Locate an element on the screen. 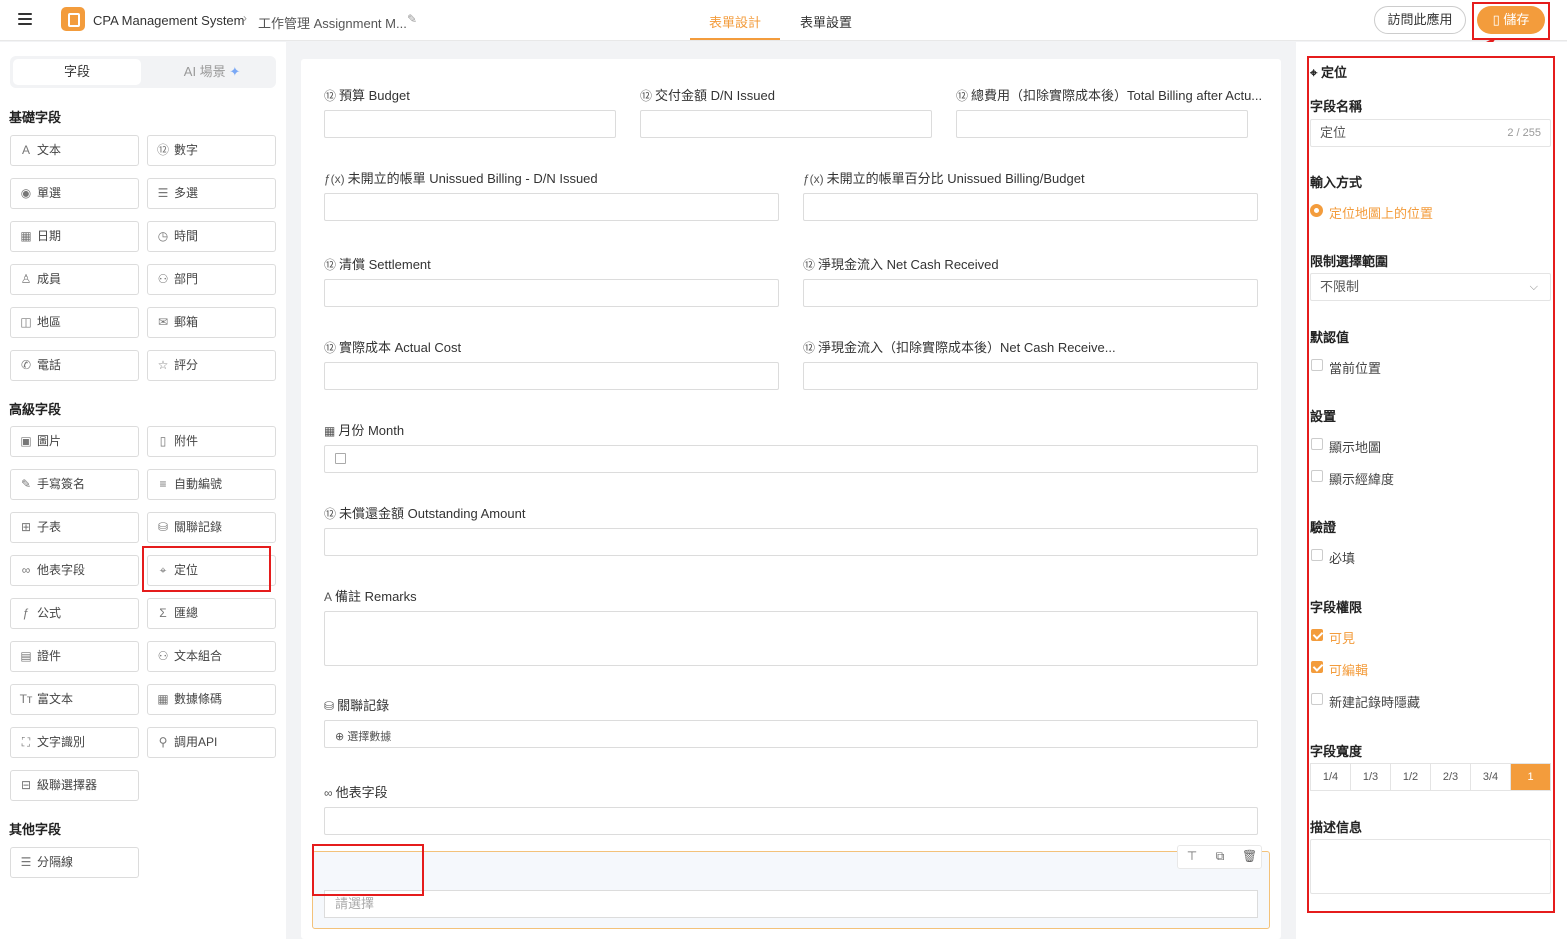 Image resolution: width=1567 pixels, height=939 pixels. database-icon: ⛁ is located at coordinates (163, 527).